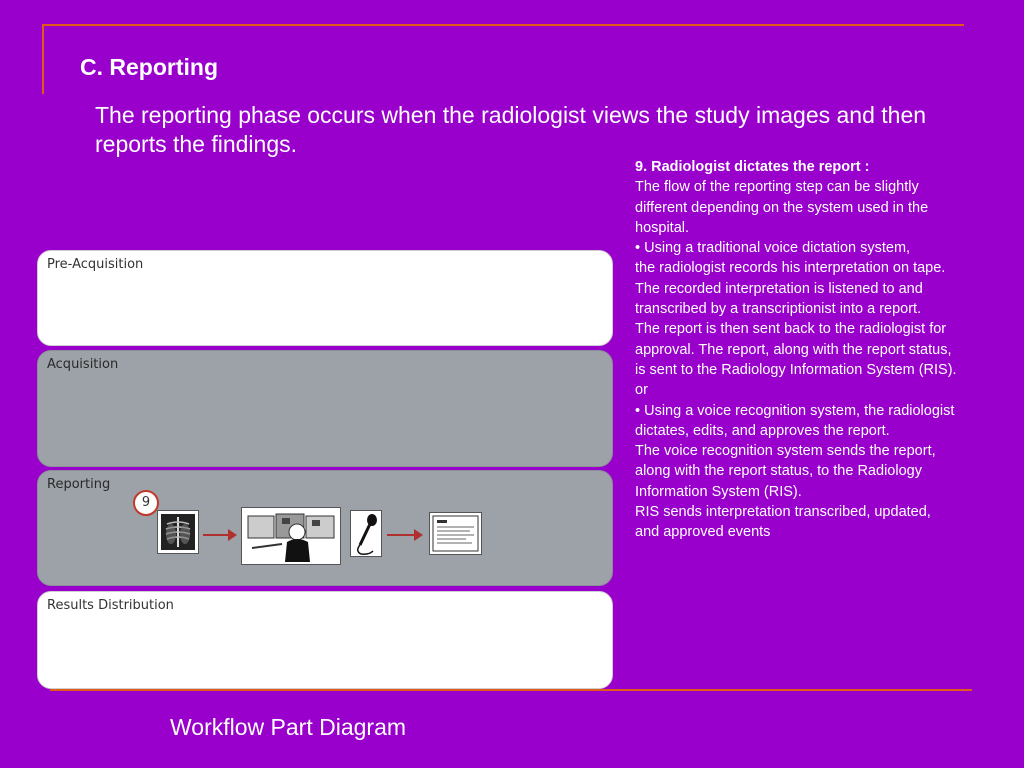 This screenshot has width=1024, height=768. What do you see at coordinates (110, 605) in the screenshot?
I see `lane-label: Results Distribution` at bounding box center [110, 605].